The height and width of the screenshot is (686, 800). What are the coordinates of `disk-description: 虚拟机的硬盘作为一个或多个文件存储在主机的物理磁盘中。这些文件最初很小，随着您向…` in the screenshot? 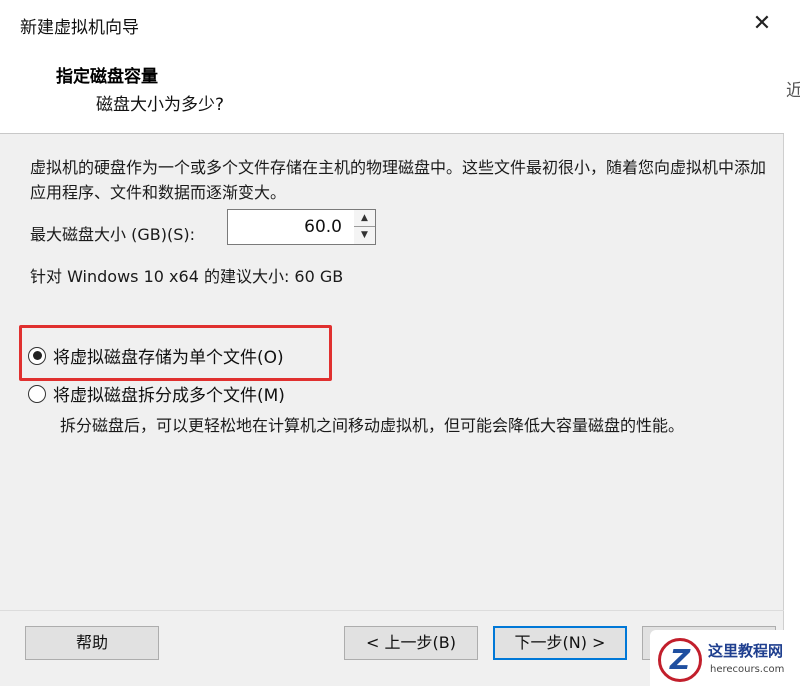 It's located at (398, 180).